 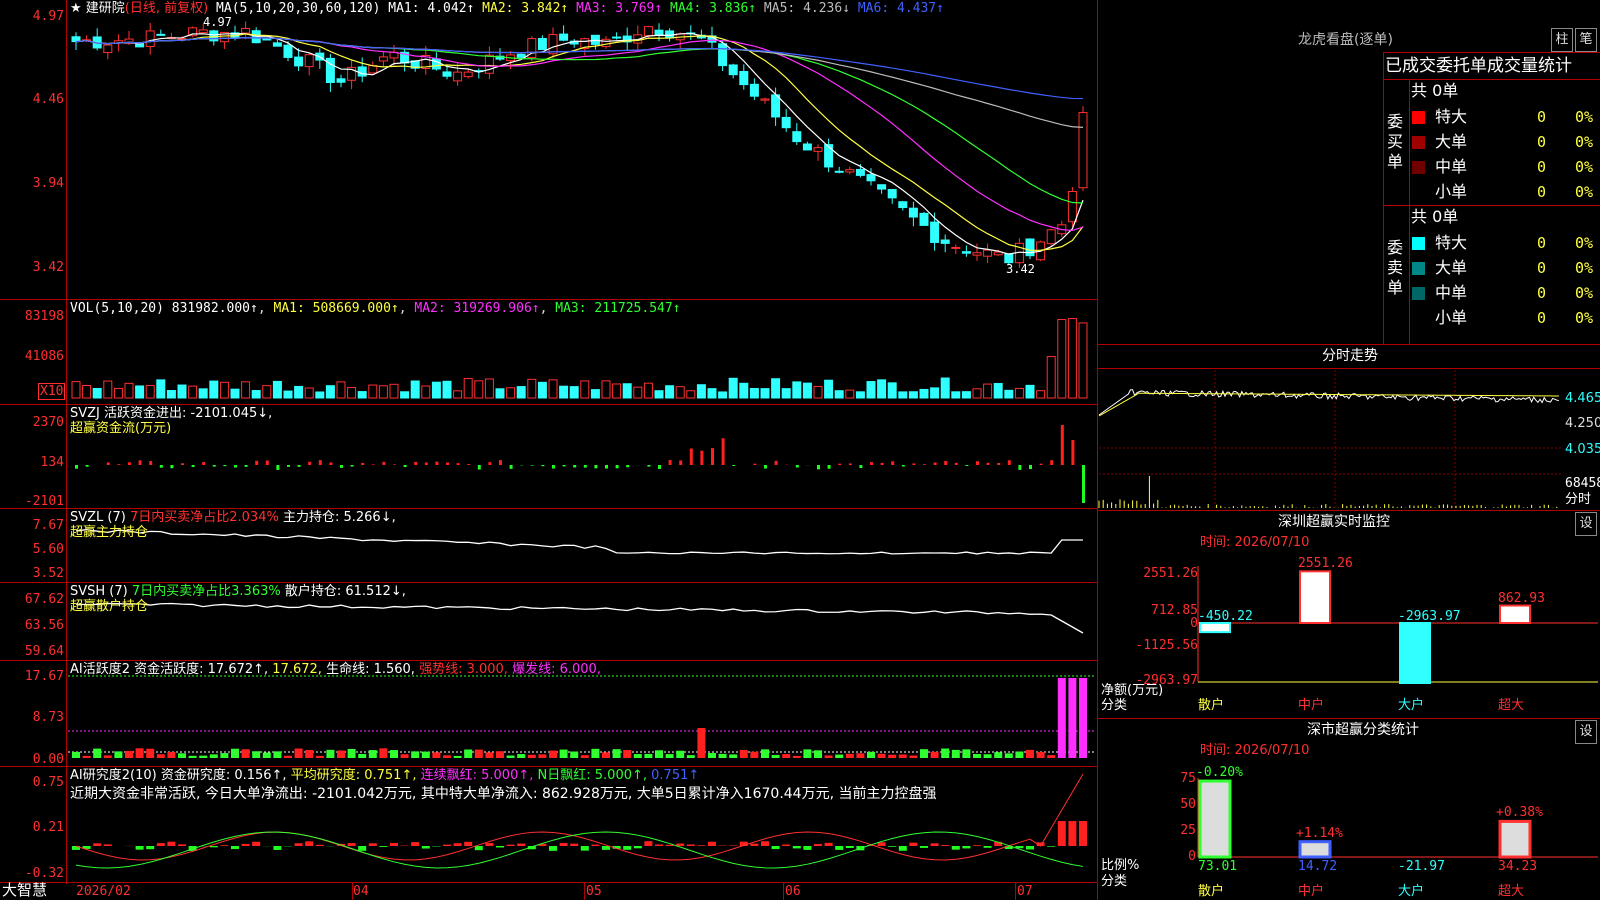 I want to click on svzl-ytick: 7.67, so click(x=48, y=525).